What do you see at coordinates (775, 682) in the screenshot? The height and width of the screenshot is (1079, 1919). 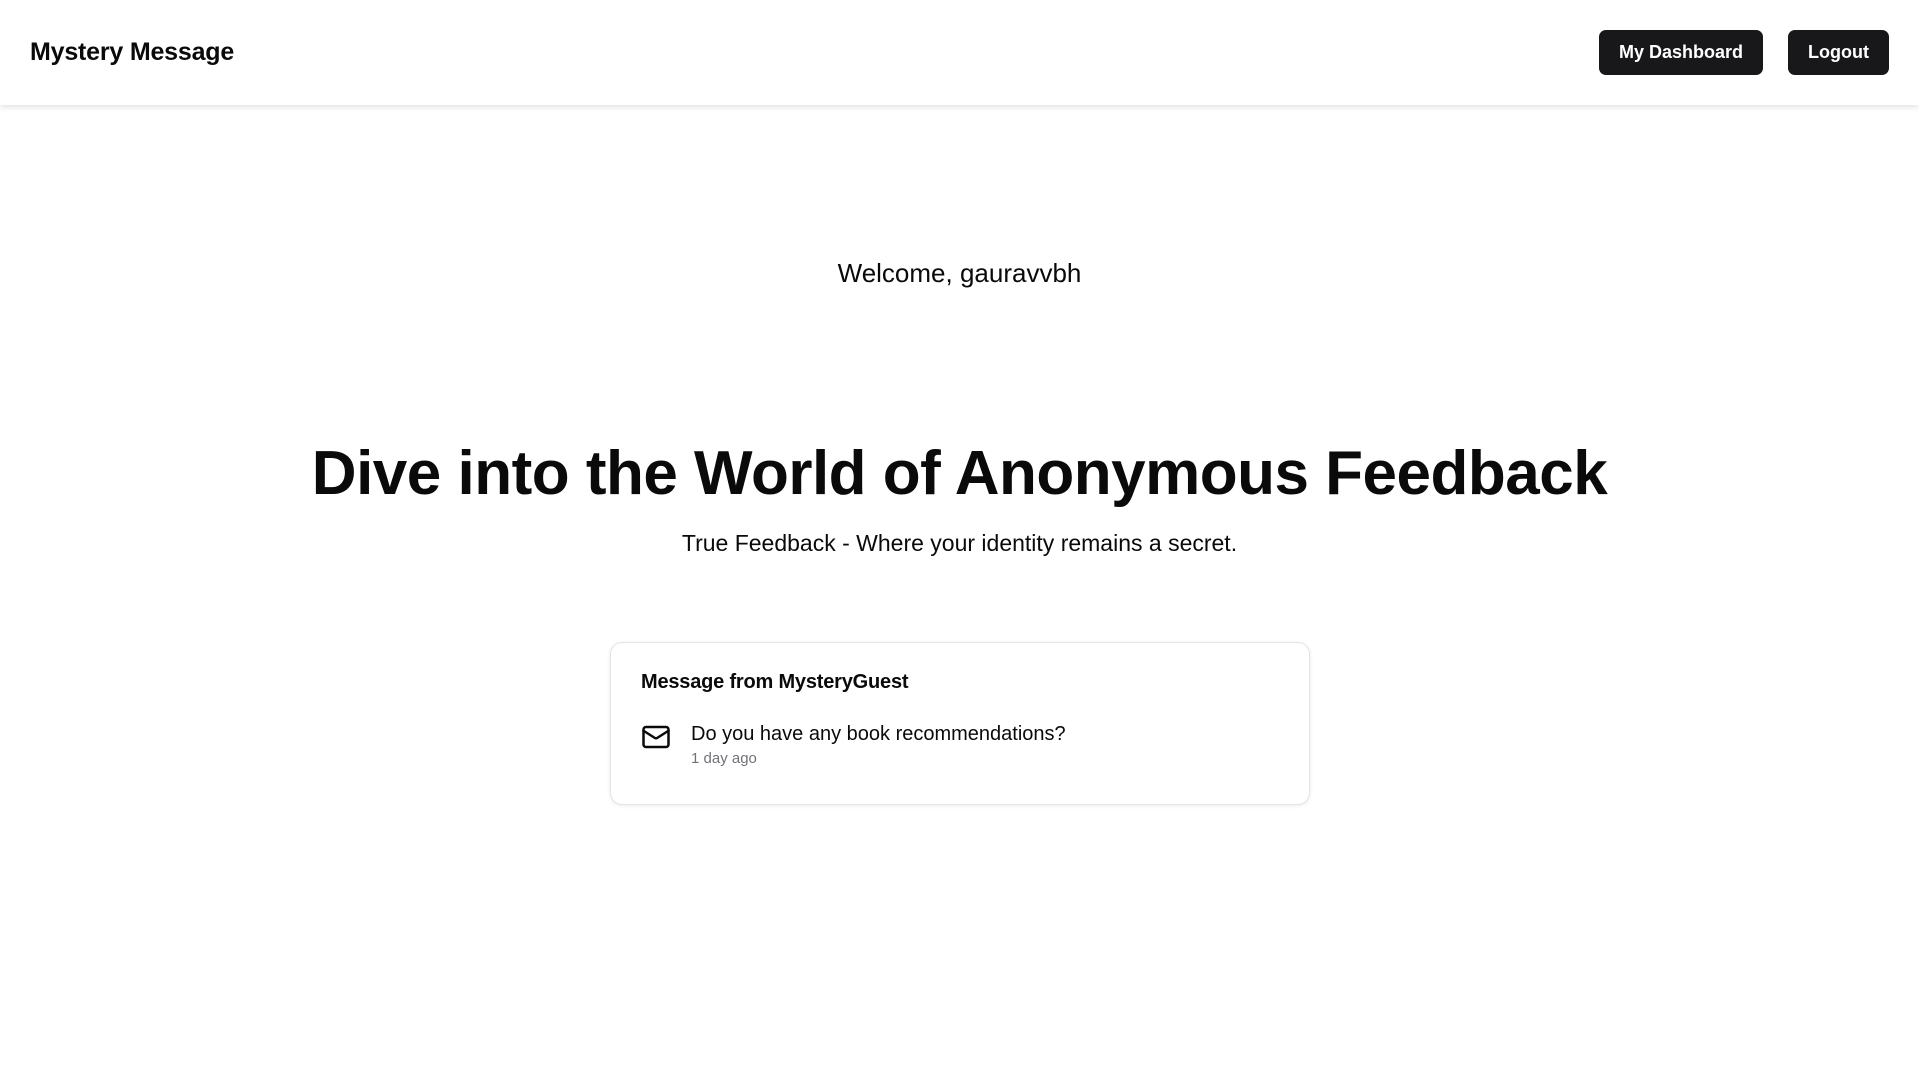 I see `message-card-title: Message from MysteryGuest` at bounding box center [775, 682].